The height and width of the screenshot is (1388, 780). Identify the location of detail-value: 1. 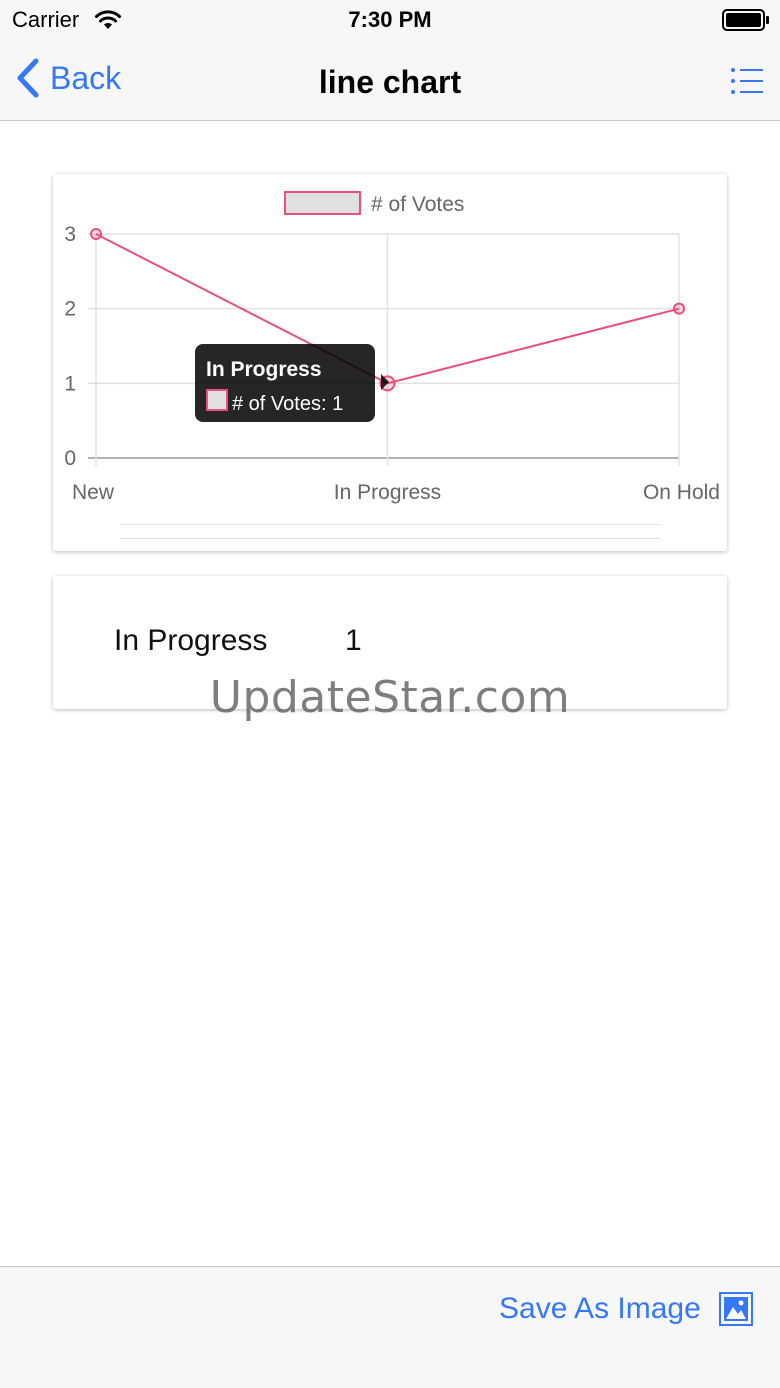
(353, 640).